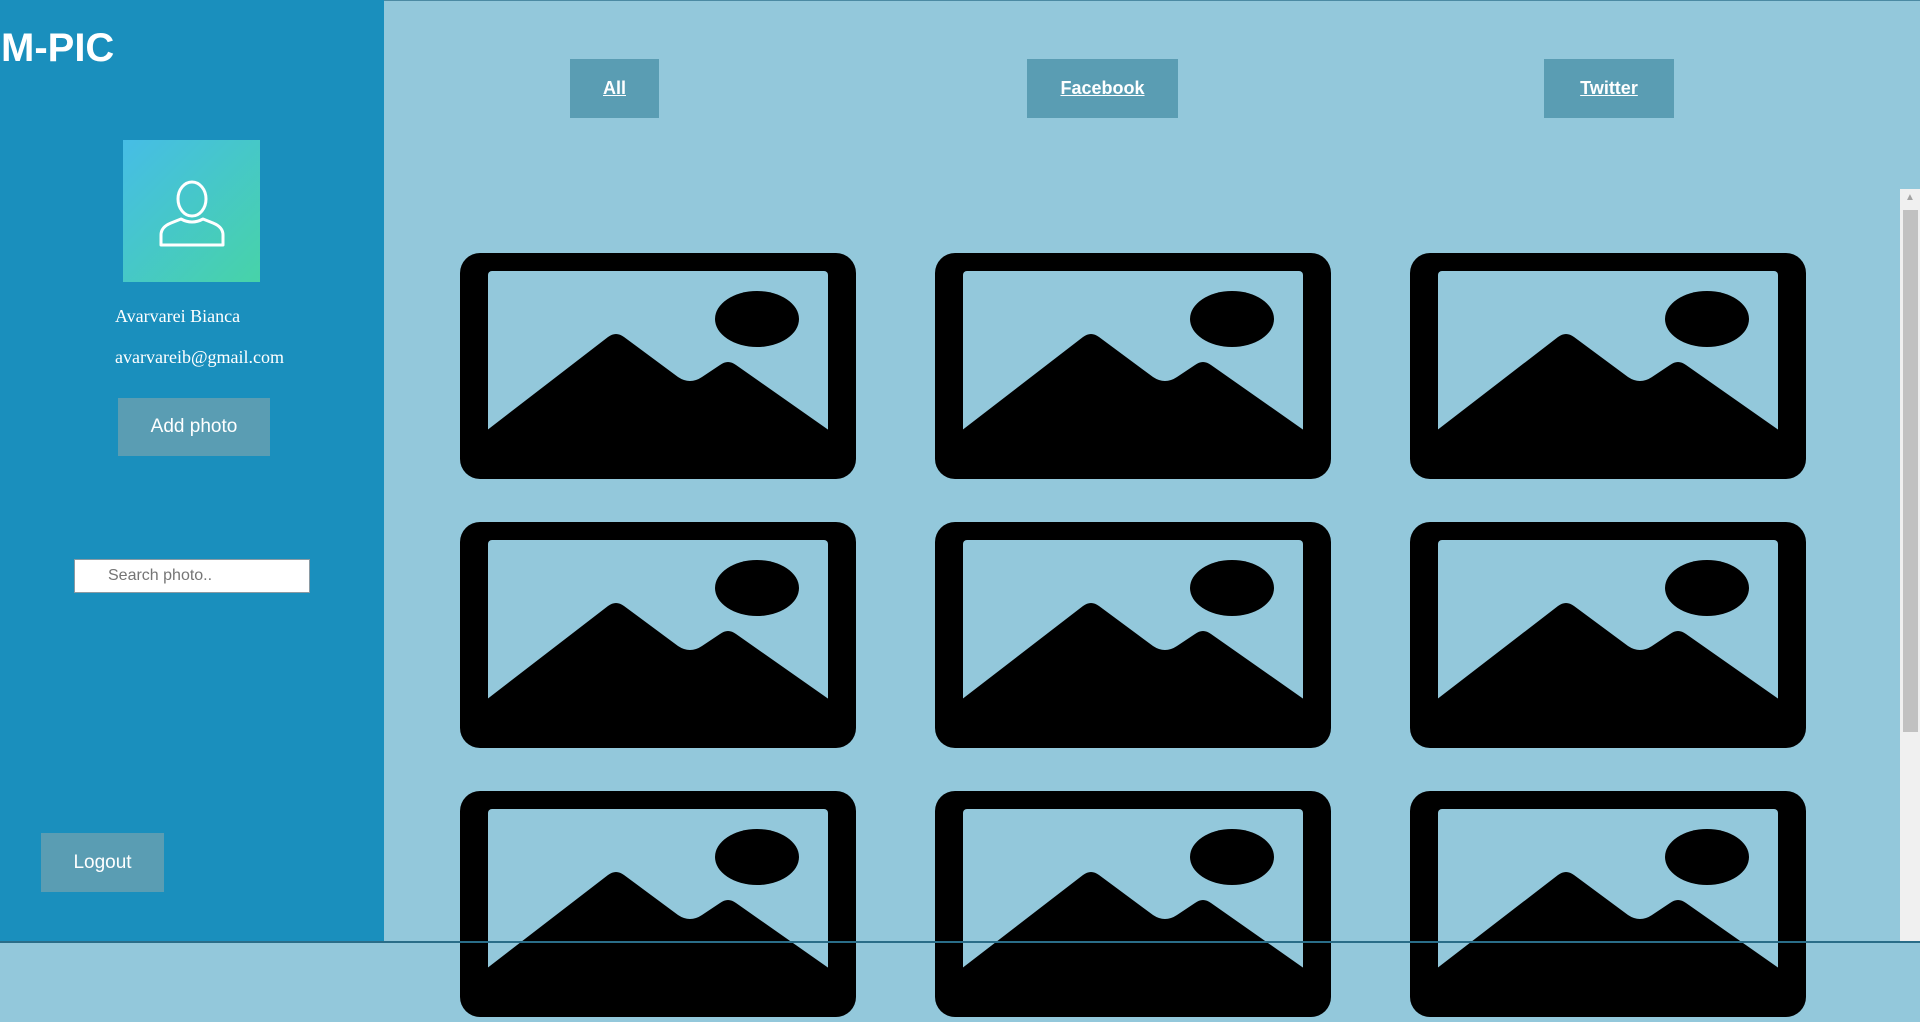 Image resolution: width=1920 pixels, height=1022 pixels. I want to click on user-icon, so click(191, 213).